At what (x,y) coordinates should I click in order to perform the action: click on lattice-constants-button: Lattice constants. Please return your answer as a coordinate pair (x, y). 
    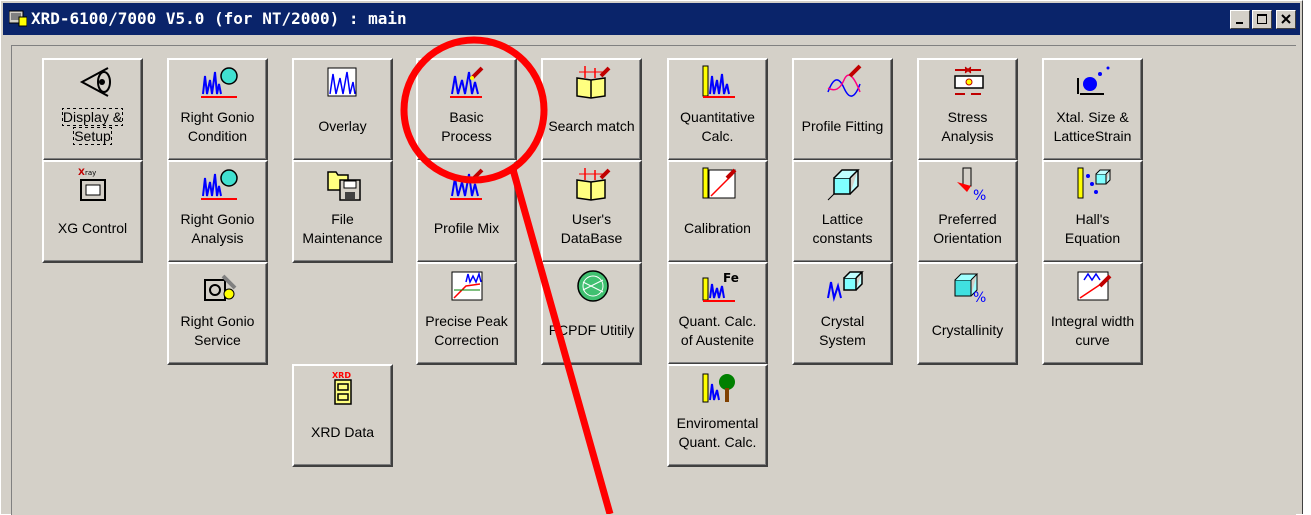
    Looking at the image, I should click on (842, 211).